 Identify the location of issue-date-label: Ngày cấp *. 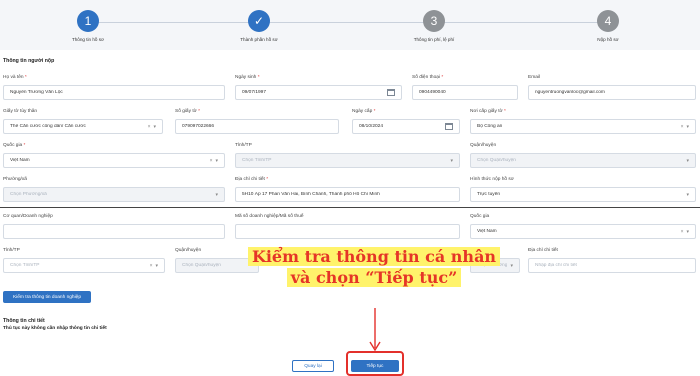
(364, 111).